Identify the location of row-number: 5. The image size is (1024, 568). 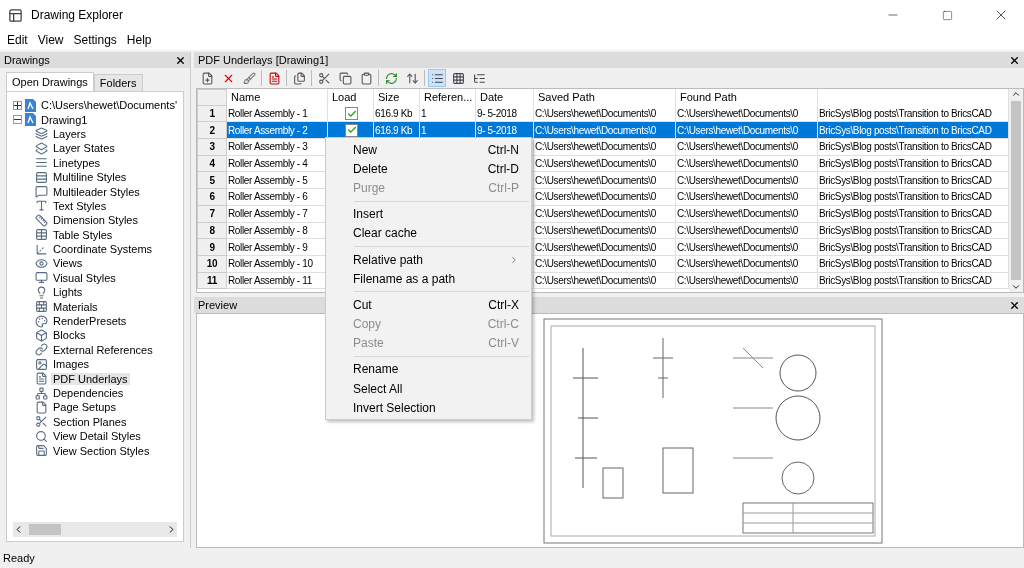
(212, 181).